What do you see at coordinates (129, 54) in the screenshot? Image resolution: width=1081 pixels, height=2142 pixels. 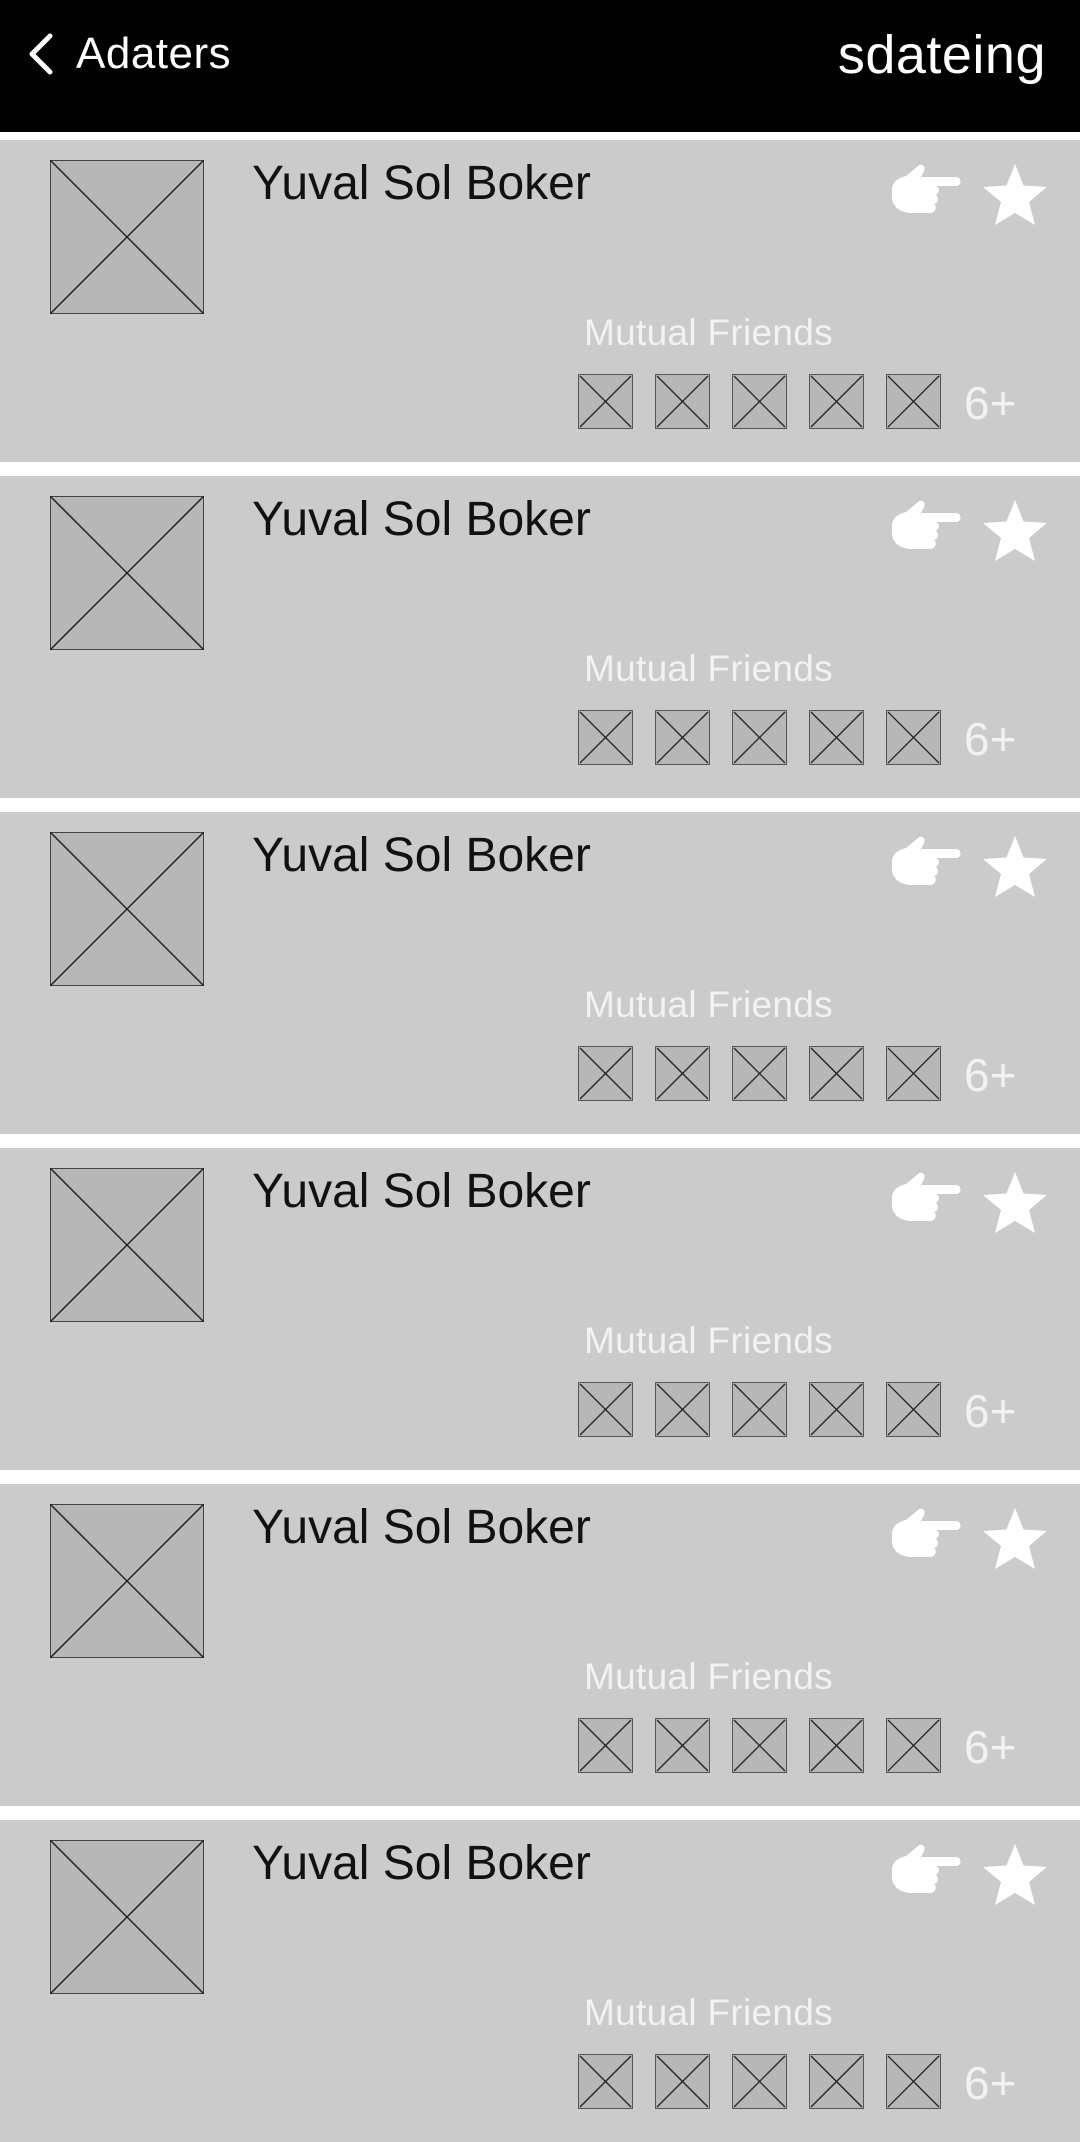 I see `back-button: Adaters` at bounding box center [129, 54].